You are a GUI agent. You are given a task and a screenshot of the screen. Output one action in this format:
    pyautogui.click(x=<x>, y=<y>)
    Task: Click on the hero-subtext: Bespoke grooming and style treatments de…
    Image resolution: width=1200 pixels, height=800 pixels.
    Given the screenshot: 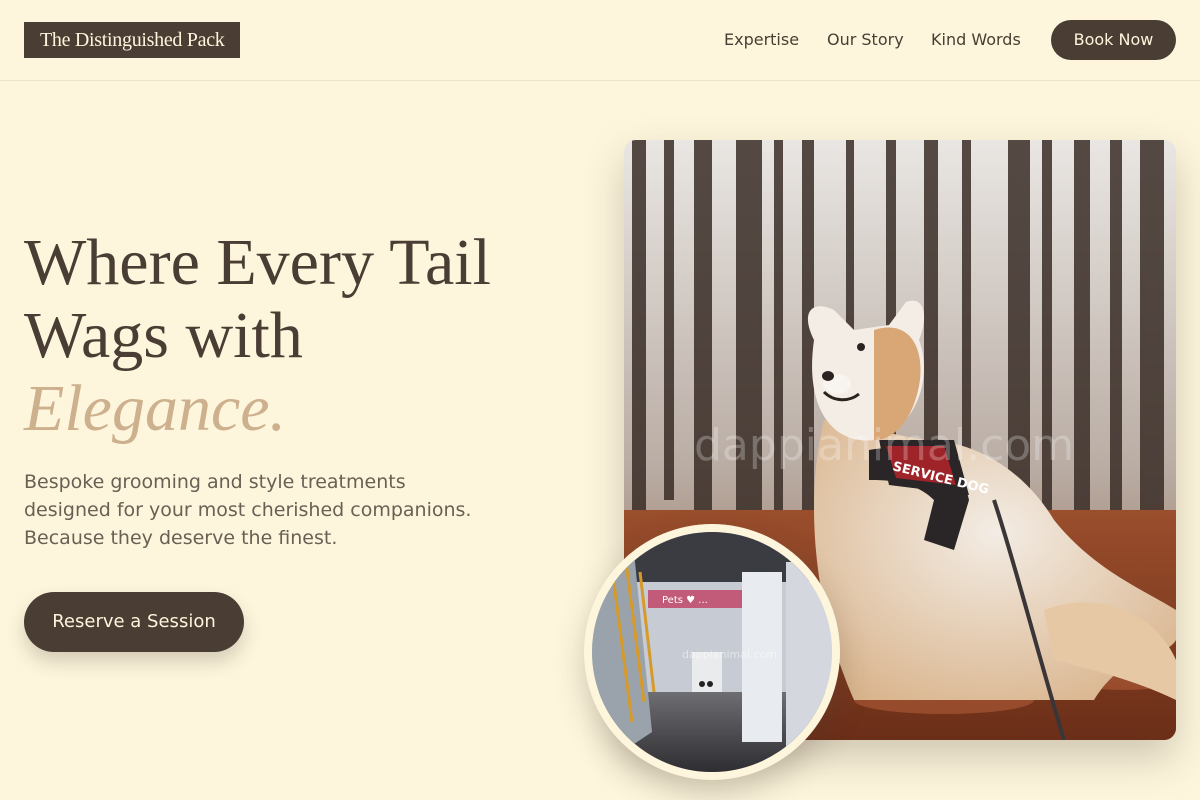 What is the action you would take?
    pyautogui.click(x=248, y=510)
    